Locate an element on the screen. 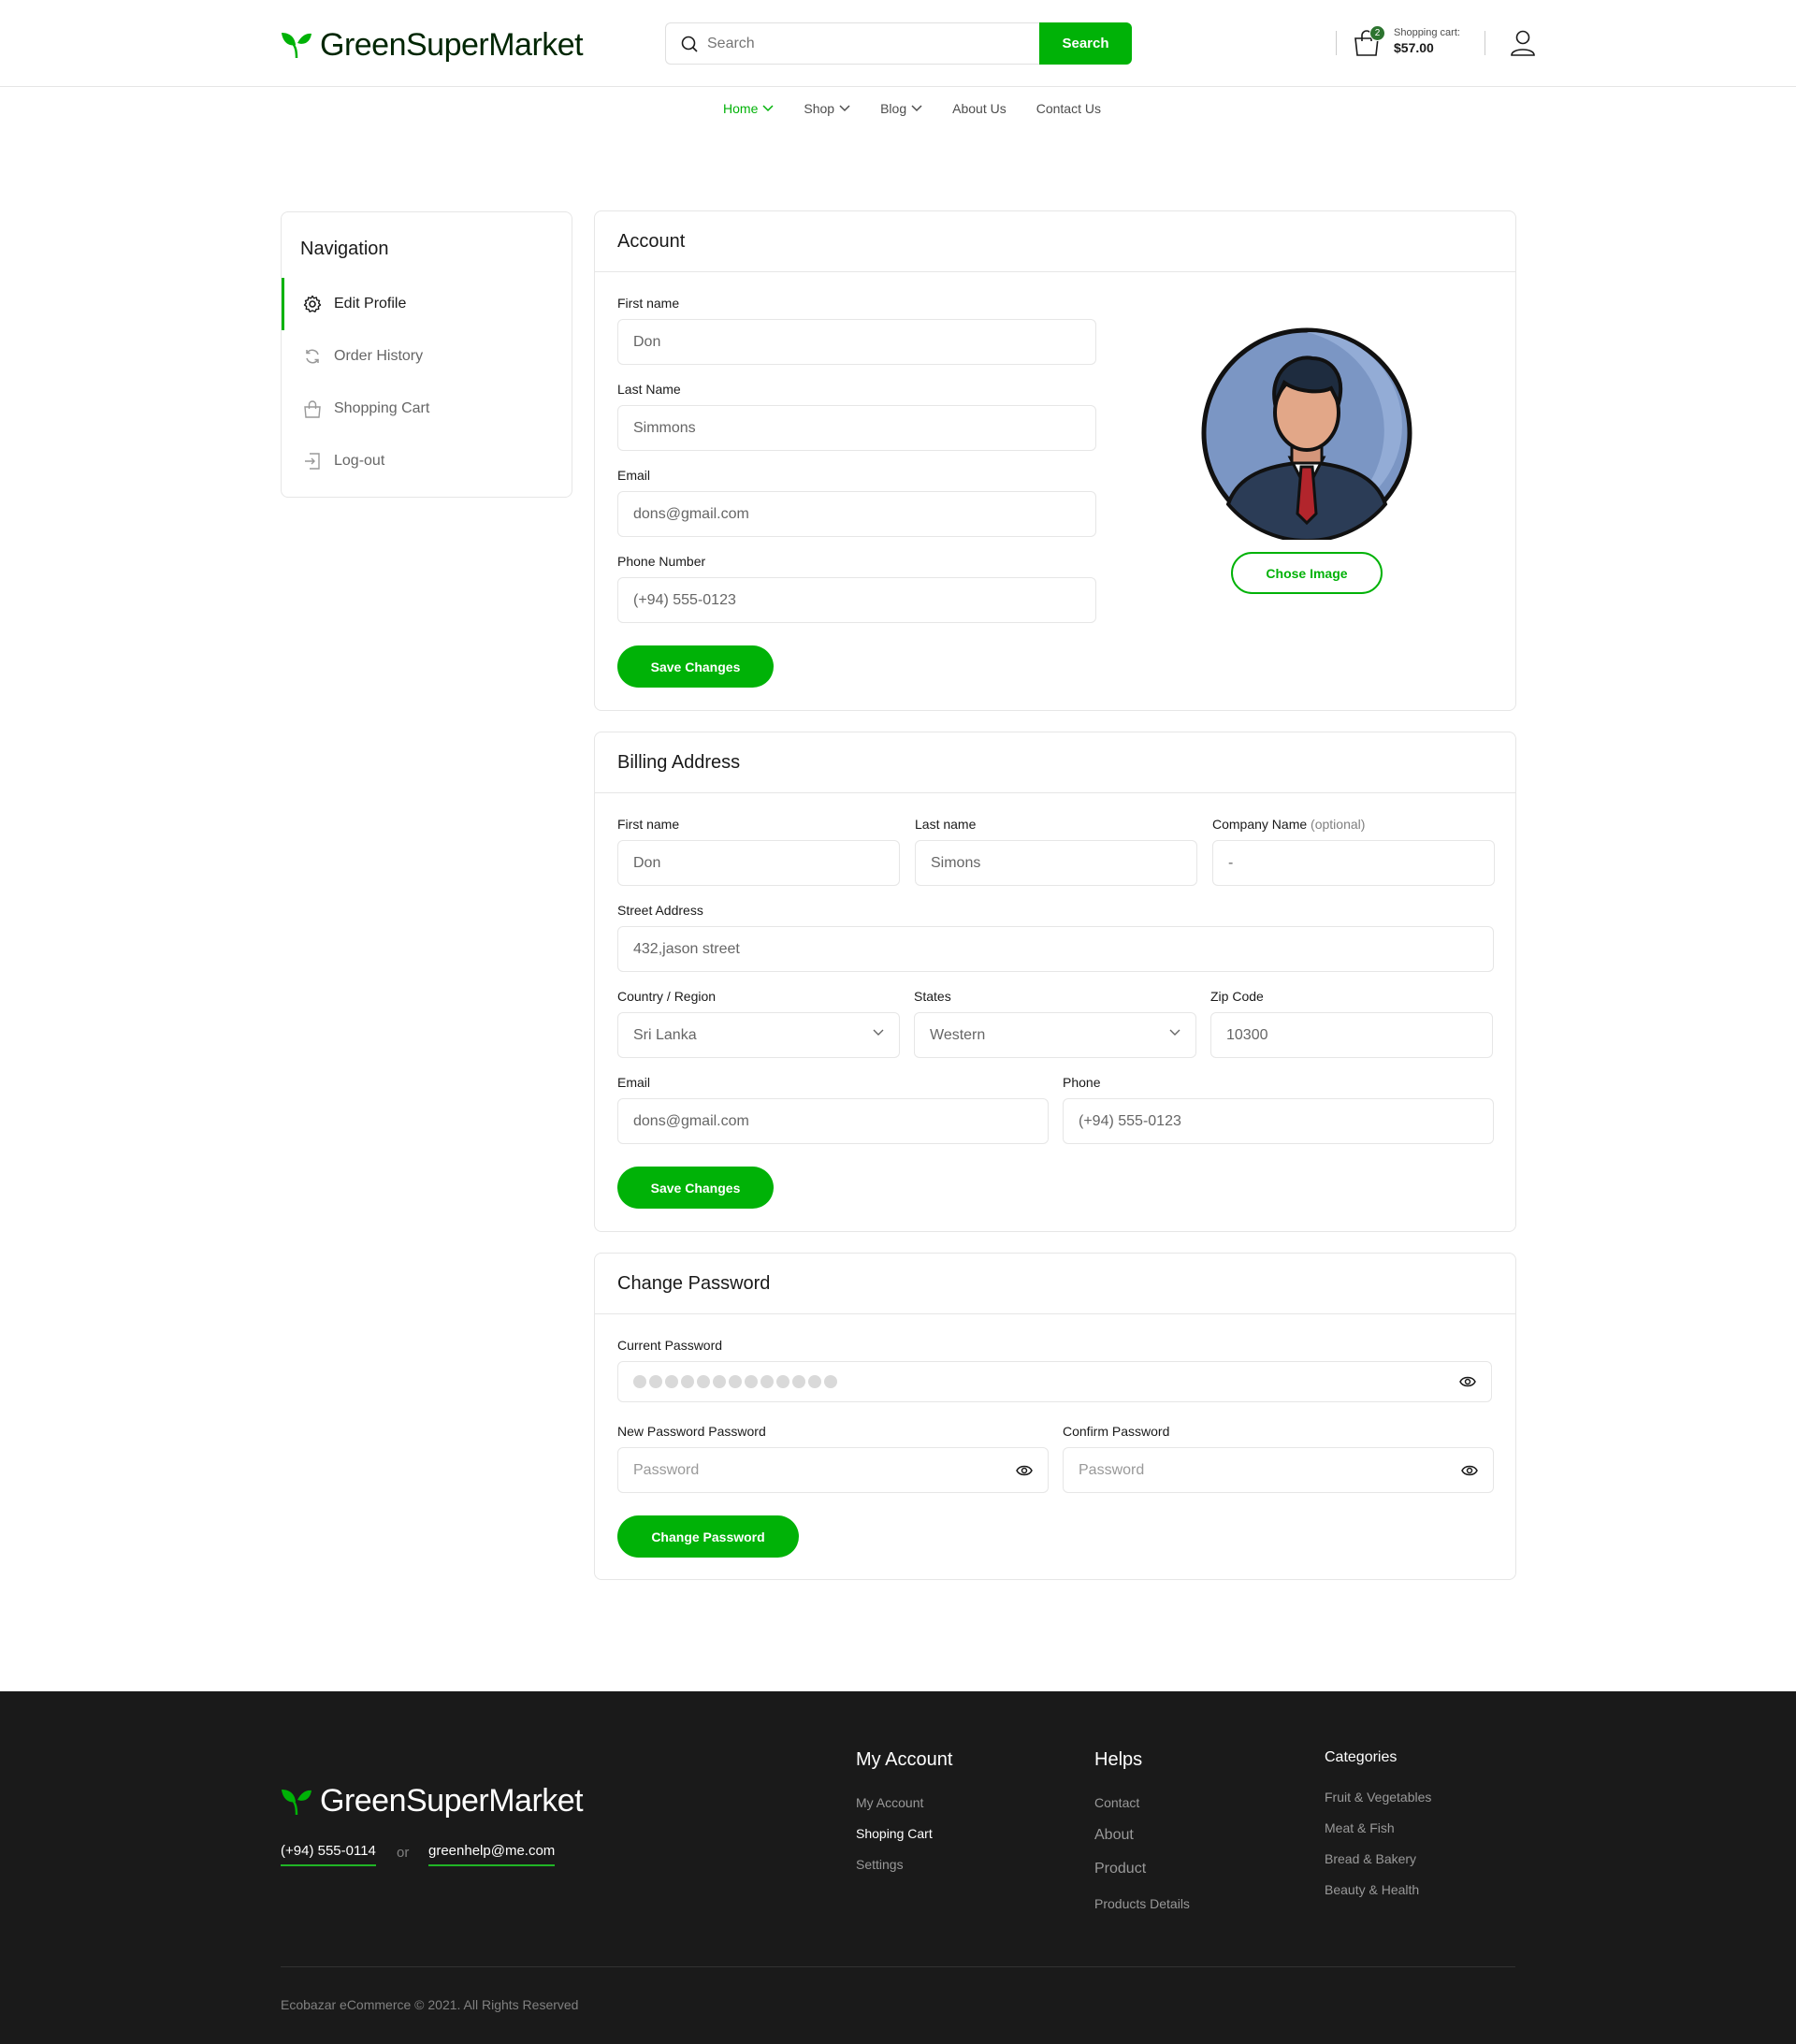 Image resolution: width=1796 pixels, height=2044 pixels. current-password-field is located at coordinates (1055, 1381).